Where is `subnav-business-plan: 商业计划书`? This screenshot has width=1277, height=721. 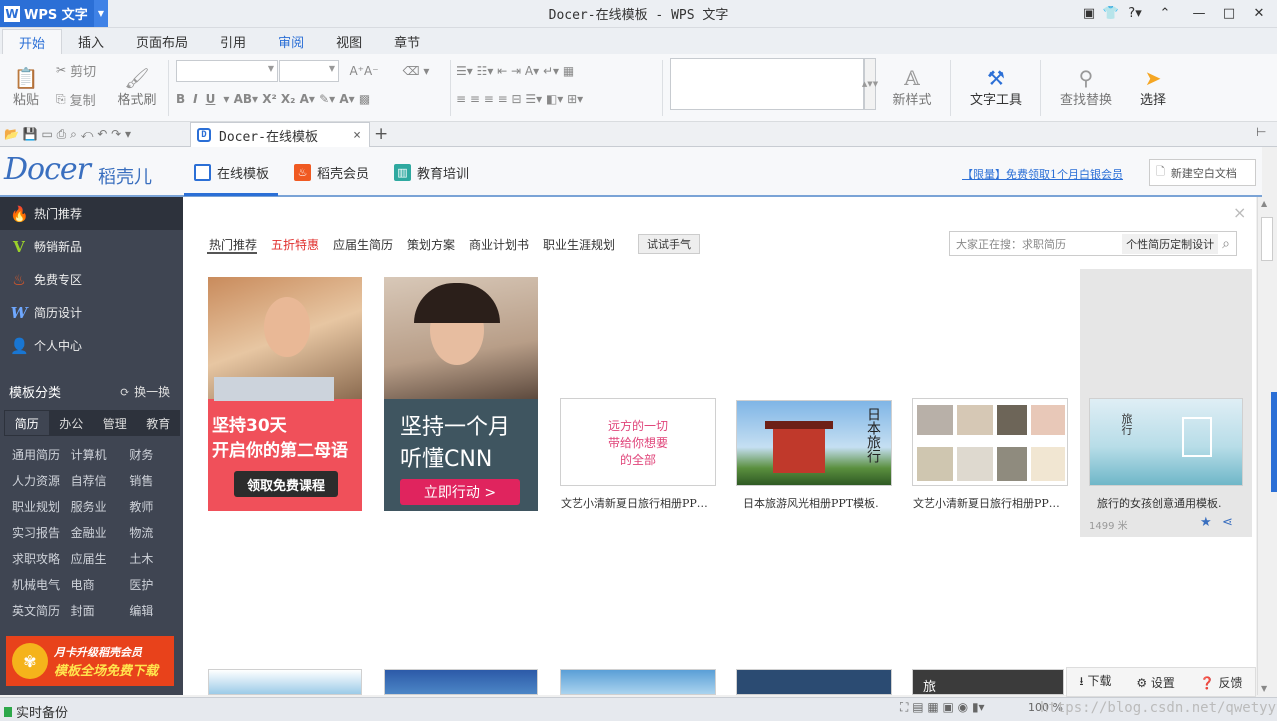
subnav-business-plan: 商业计划书 is located at coordinates (499, 244).